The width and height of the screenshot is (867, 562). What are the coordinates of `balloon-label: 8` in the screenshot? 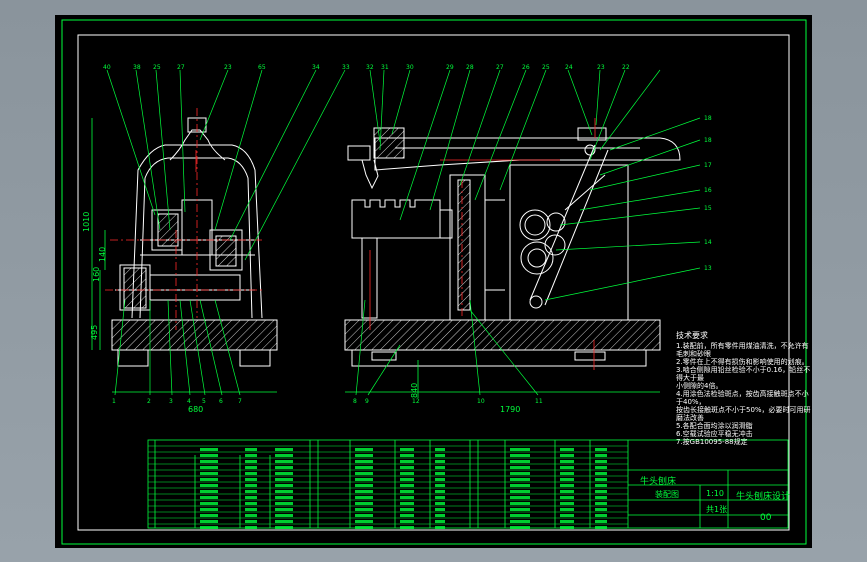 It's located at (355, 401).